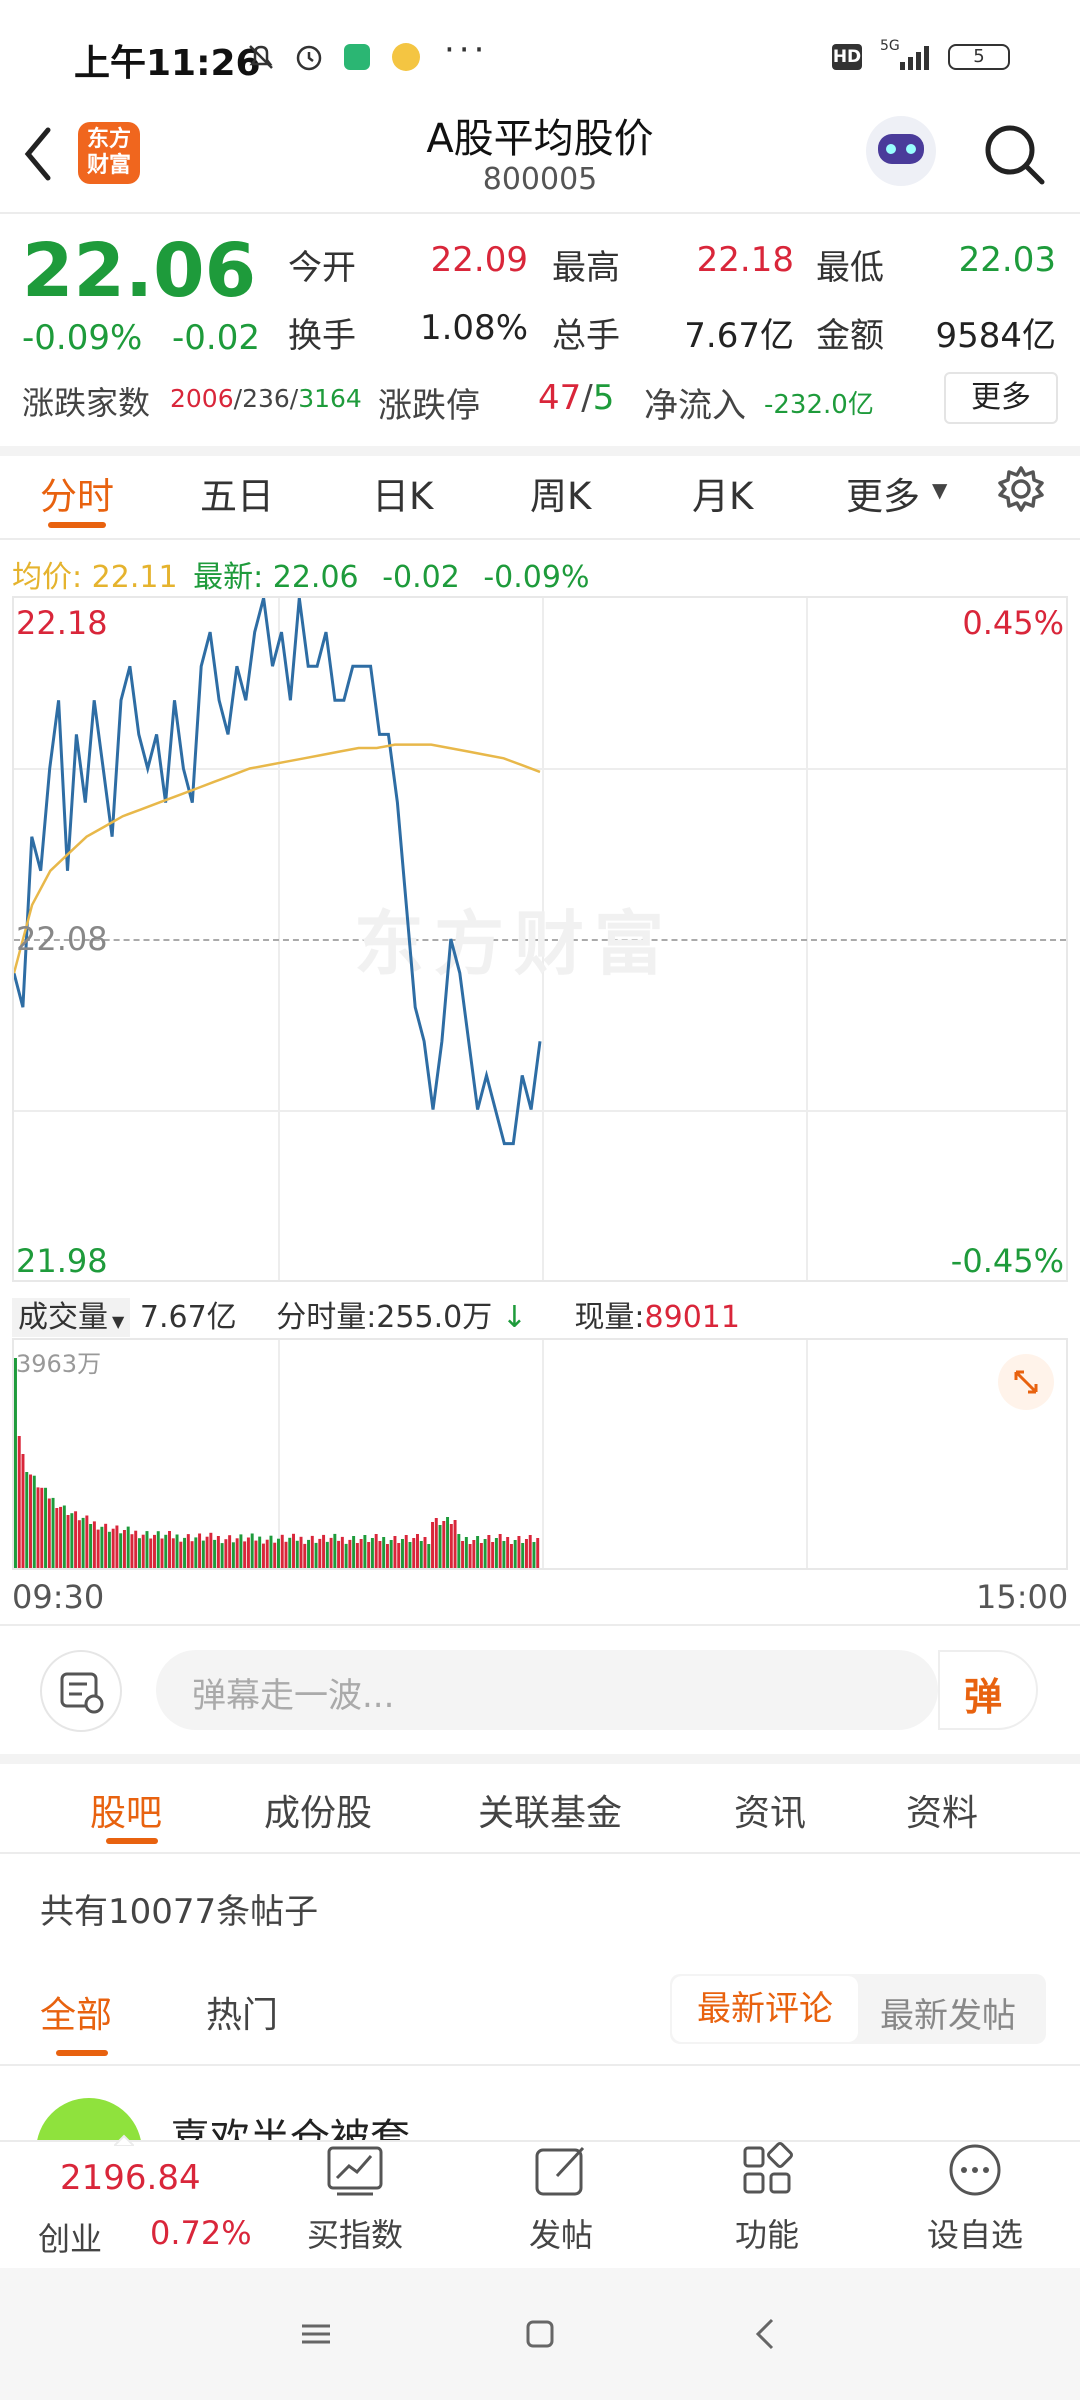  What do you see at coordinates (237, 493) in the screenshot?
I see `tab-five-day: 五日` at bounding box center [237, 493].